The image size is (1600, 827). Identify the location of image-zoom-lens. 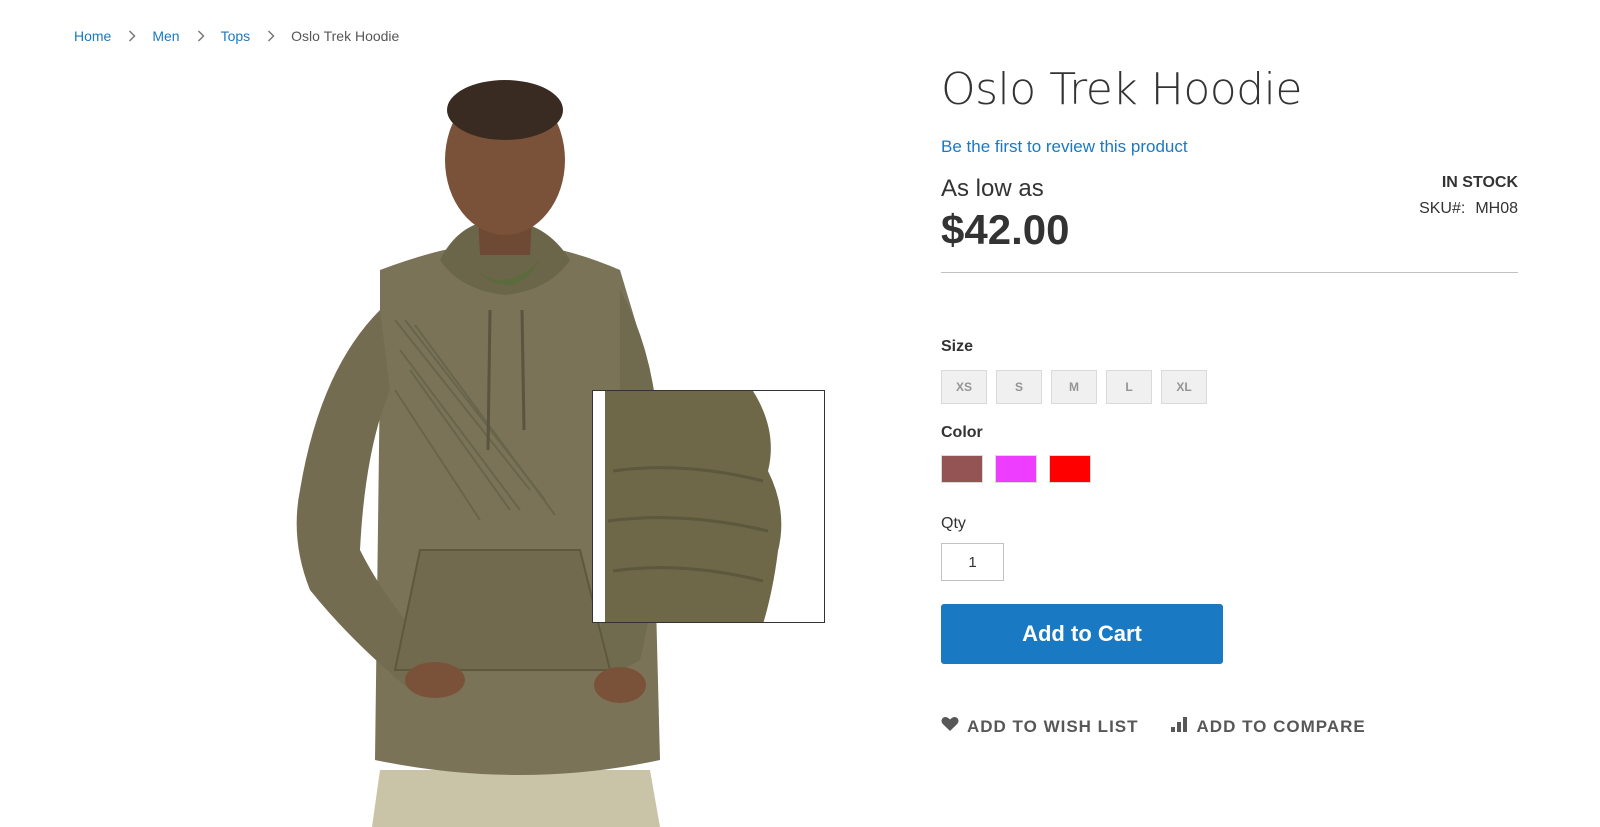
(708, 506).